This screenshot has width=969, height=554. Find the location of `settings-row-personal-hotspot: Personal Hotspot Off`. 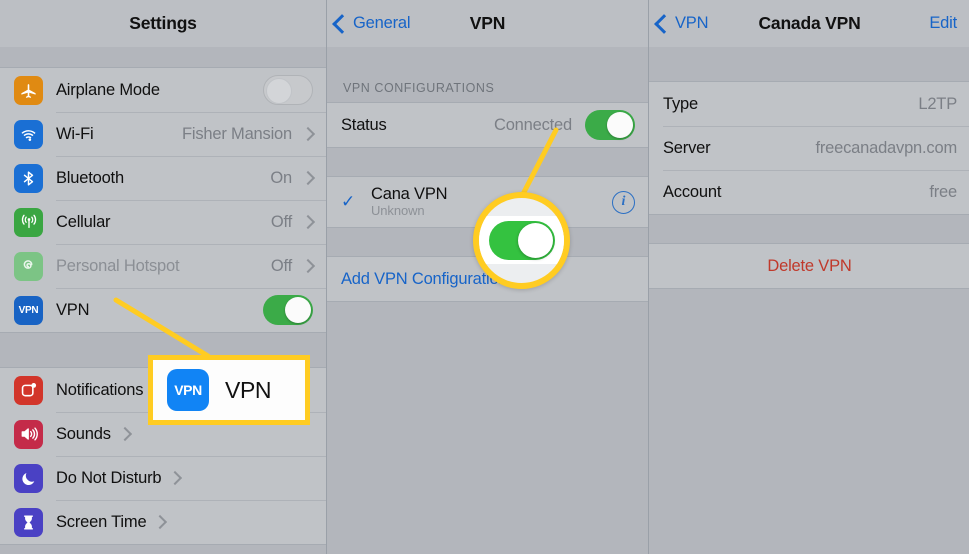

settings-row-personal-hotspot: Personal Hotspot Off is located at coordinates (163, 266).